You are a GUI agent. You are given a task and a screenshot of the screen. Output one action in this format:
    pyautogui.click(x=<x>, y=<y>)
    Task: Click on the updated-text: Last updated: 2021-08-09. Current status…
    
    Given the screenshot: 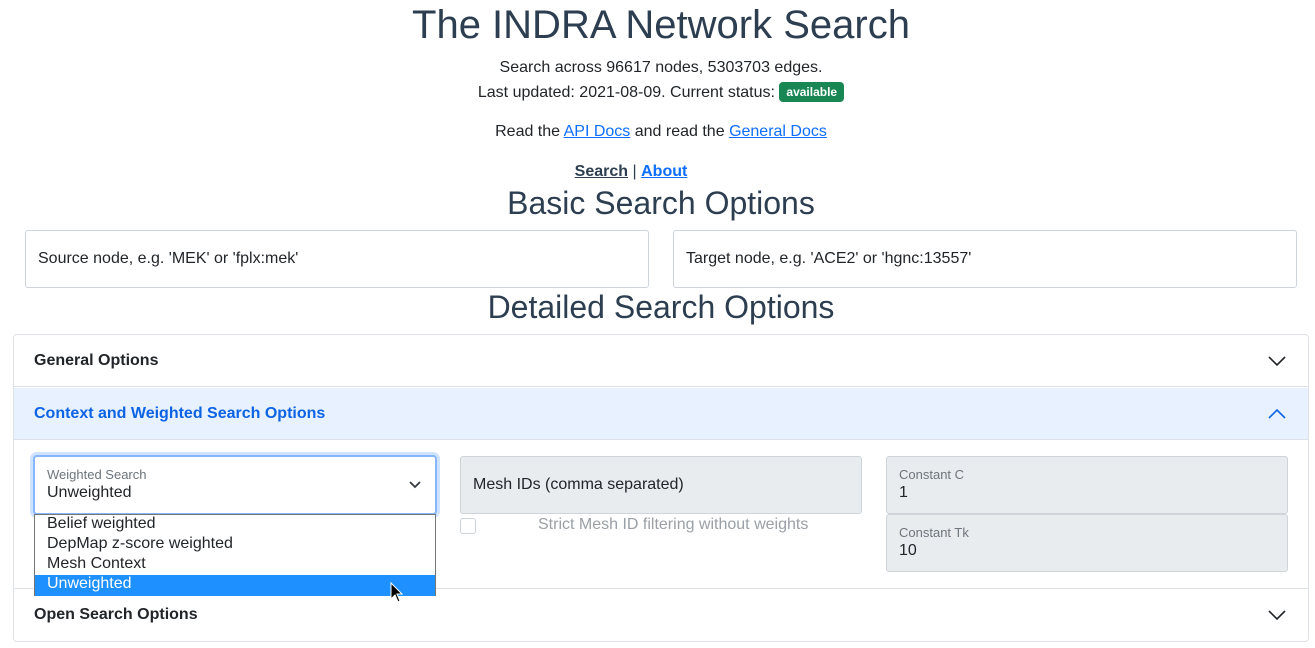 What is the action you would take?
    pyautogui.click(x=626, y=92)
    